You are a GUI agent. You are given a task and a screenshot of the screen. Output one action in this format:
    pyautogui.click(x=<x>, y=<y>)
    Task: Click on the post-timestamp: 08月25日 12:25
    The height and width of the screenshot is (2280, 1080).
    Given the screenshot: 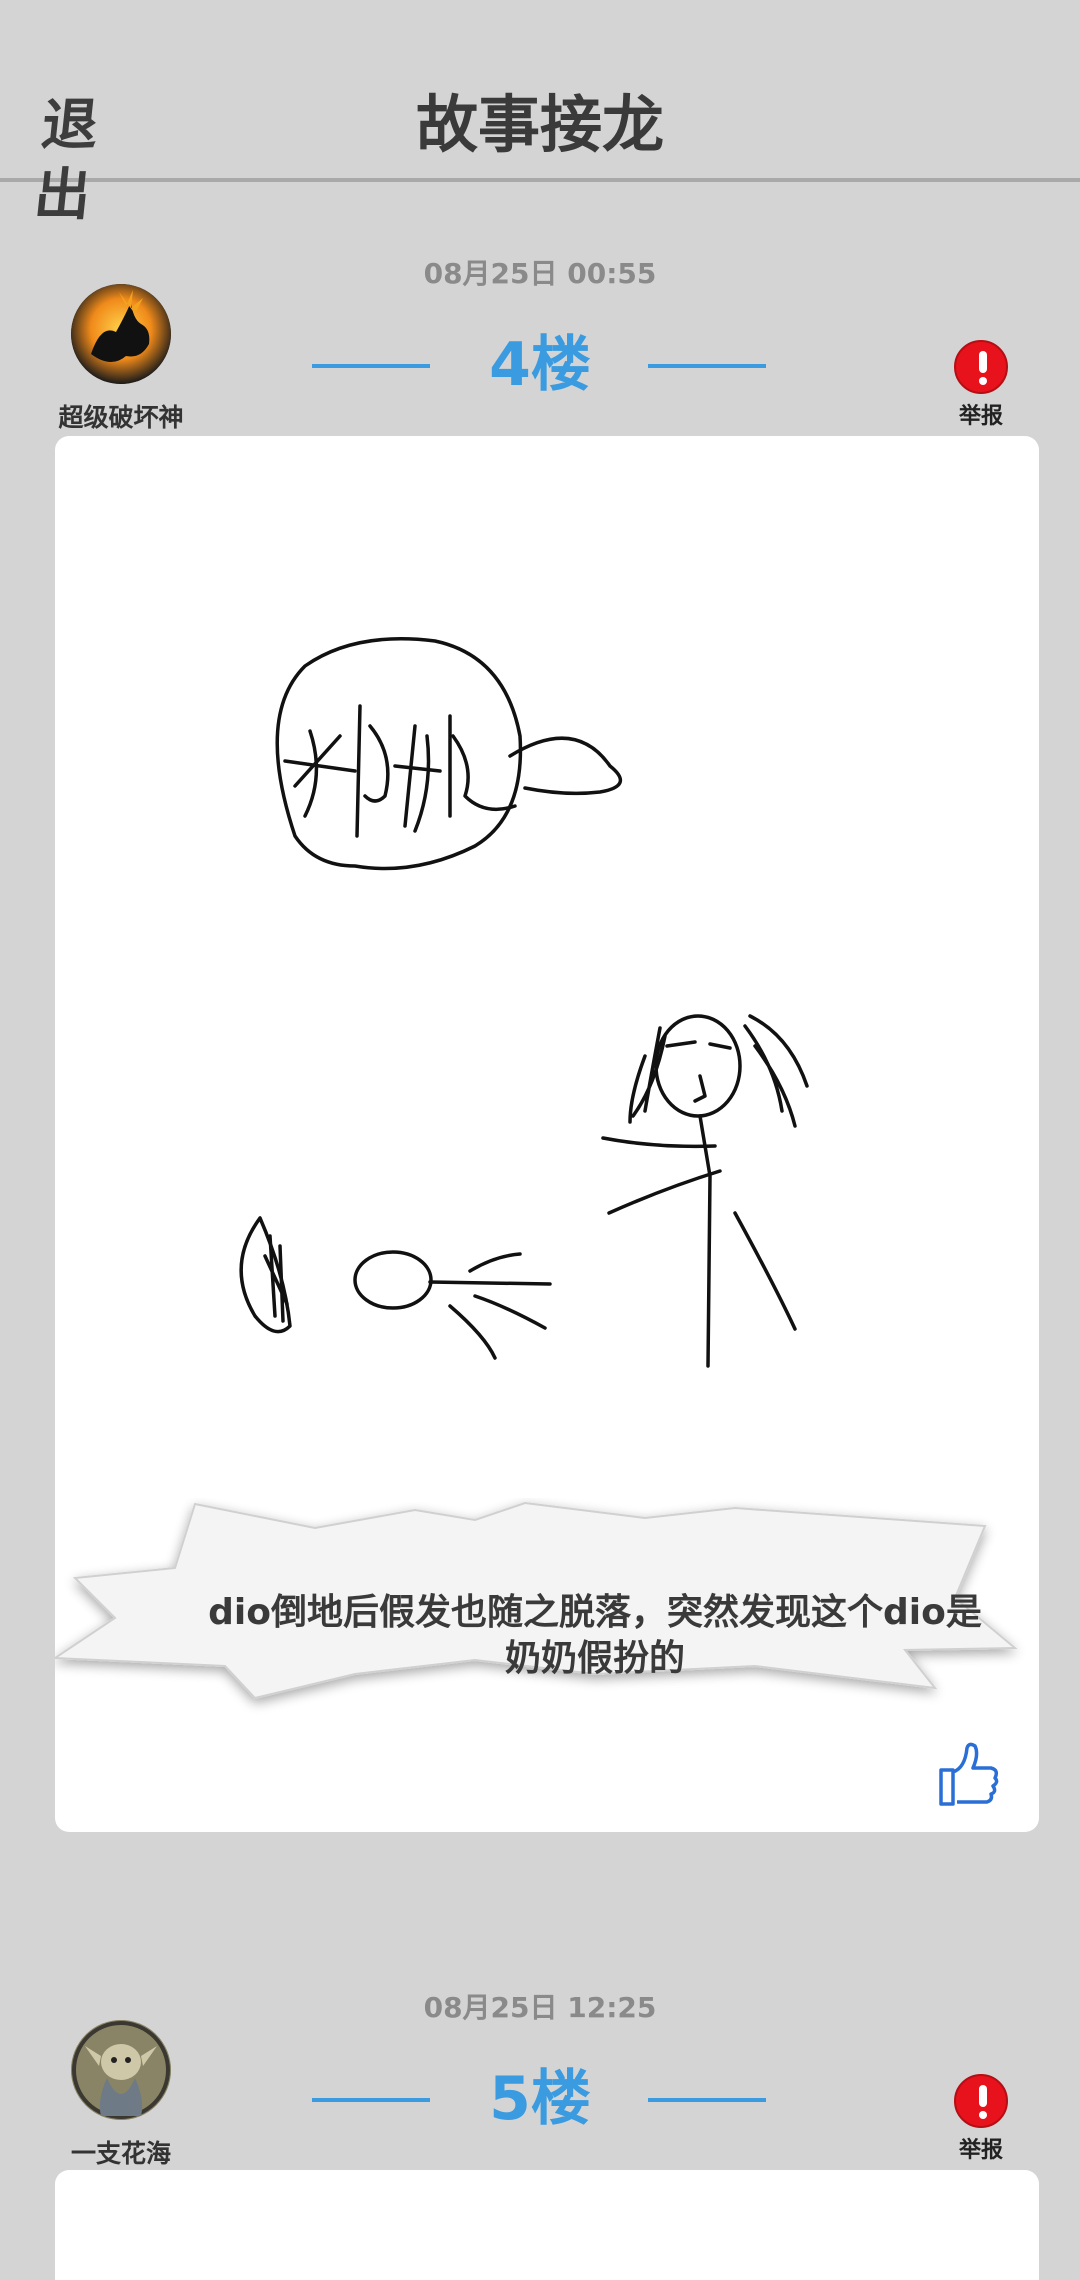 What is the action you would take?
    pyautogui.click(x=540, y=2007)
    